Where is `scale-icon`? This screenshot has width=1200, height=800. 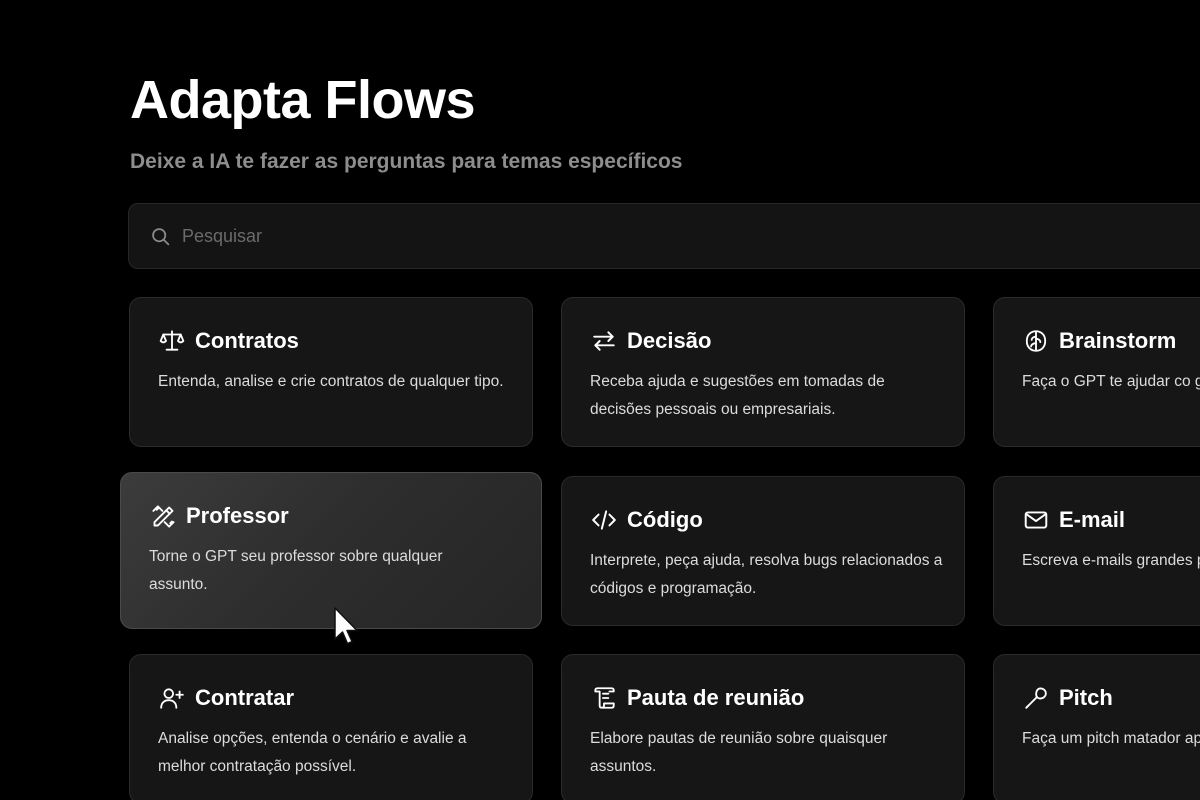 scale-icon is located at coordinates (172, 341).